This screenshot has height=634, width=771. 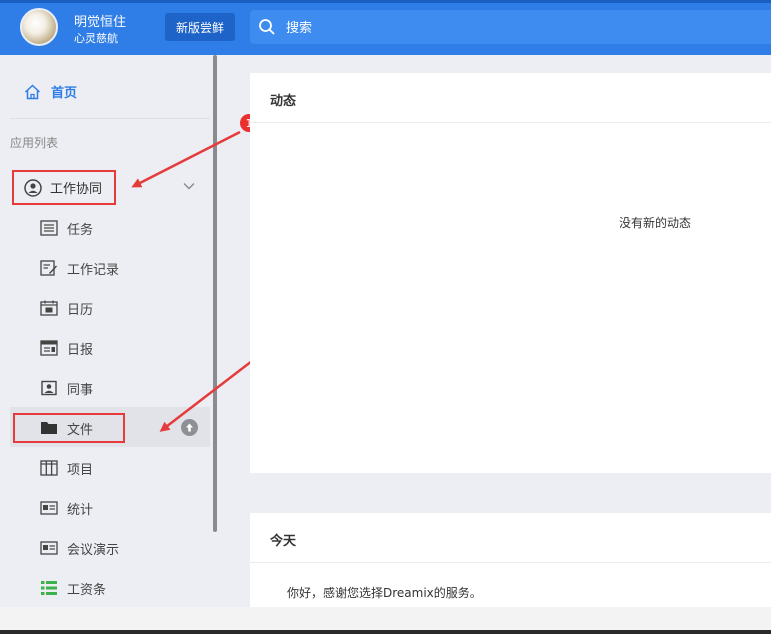 I want to click on activity-title: 动态, so click(x=283, y=101).